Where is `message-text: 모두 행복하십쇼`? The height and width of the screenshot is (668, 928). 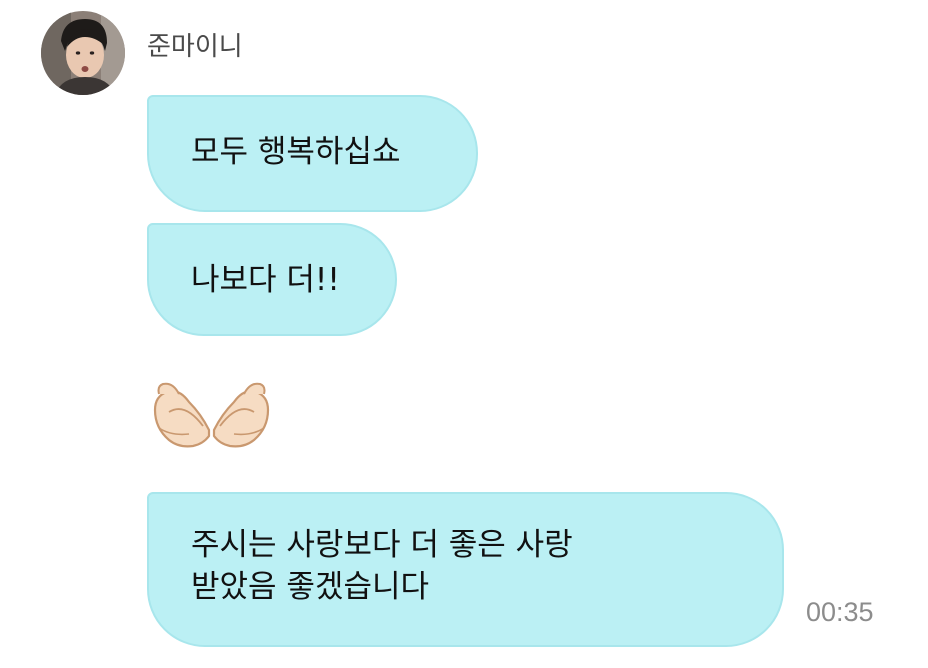
message-text: 모두 행복하십쇼 is located at coordinates (296, 152).